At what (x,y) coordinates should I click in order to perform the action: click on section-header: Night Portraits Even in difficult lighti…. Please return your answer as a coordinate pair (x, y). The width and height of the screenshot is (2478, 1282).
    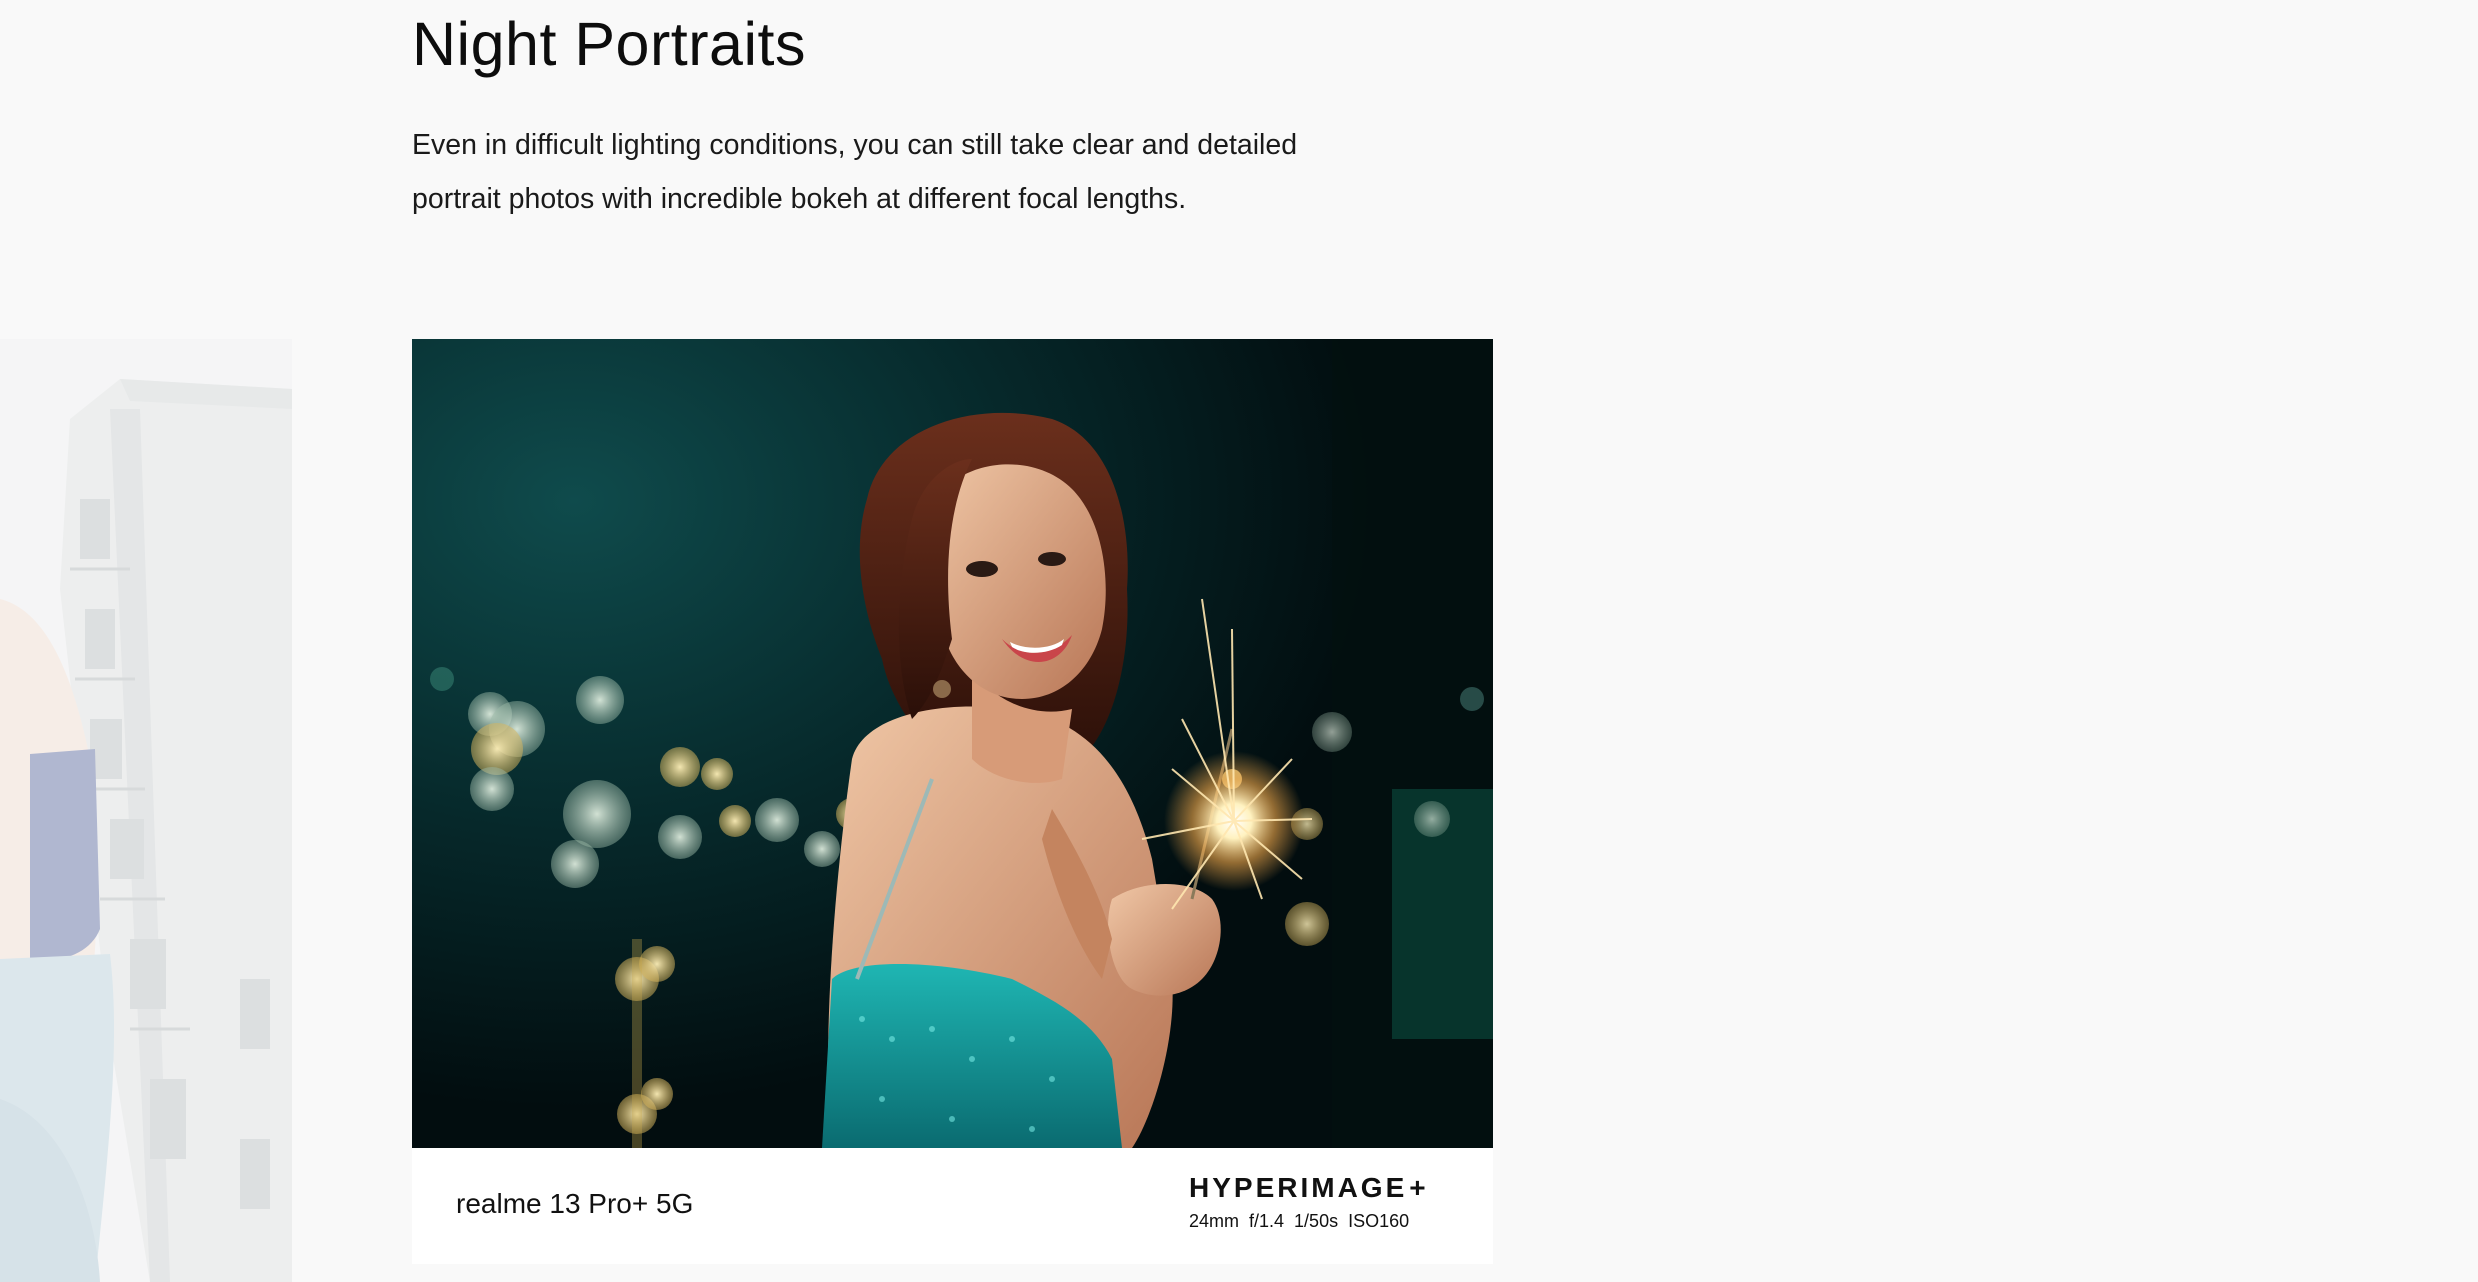
    Looking at the image, I should click on (912, 113).